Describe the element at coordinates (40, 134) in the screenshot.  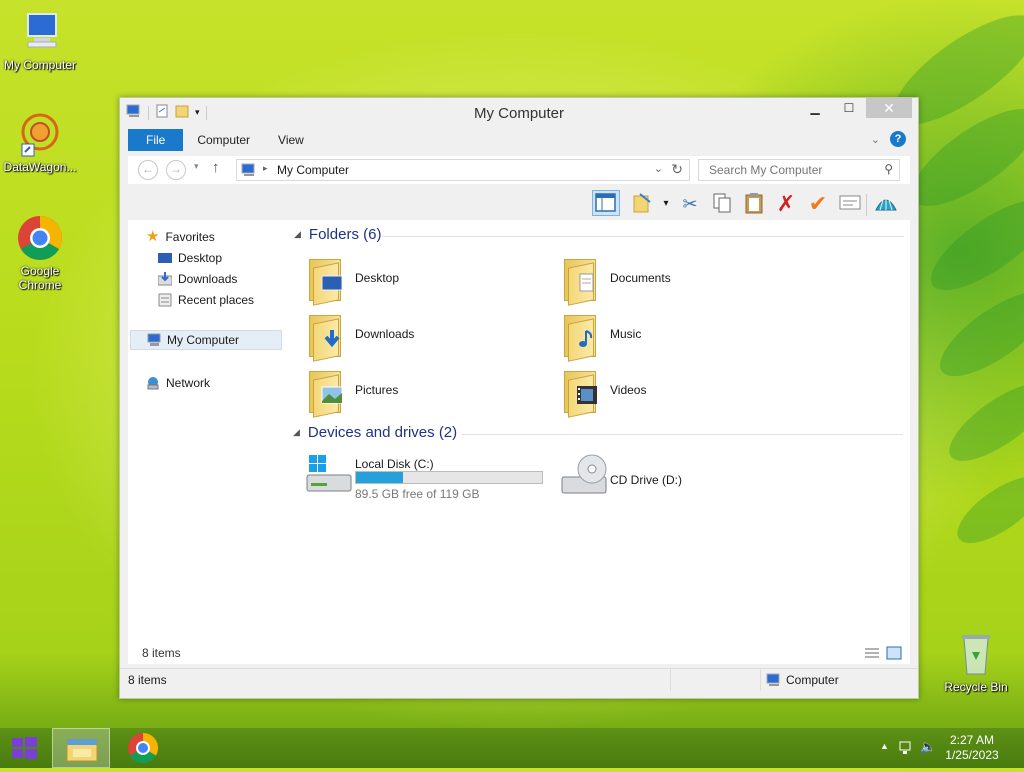
I see `datawagon-icon` at that location.